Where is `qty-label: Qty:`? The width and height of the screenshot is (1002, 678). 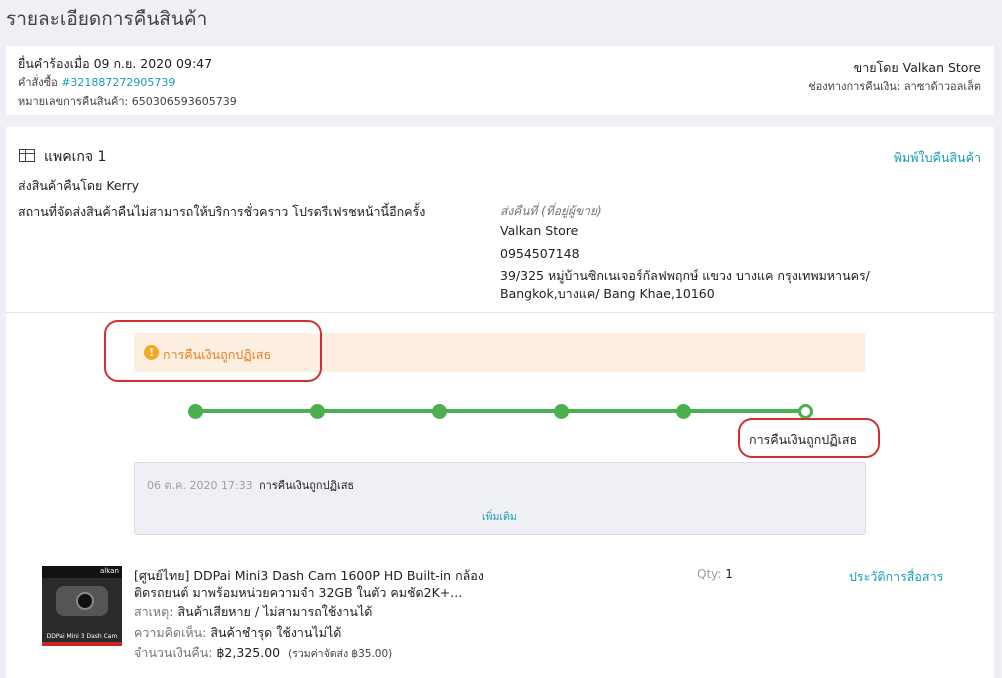 qty-label: Qty: is located at coordinates (709, 574).